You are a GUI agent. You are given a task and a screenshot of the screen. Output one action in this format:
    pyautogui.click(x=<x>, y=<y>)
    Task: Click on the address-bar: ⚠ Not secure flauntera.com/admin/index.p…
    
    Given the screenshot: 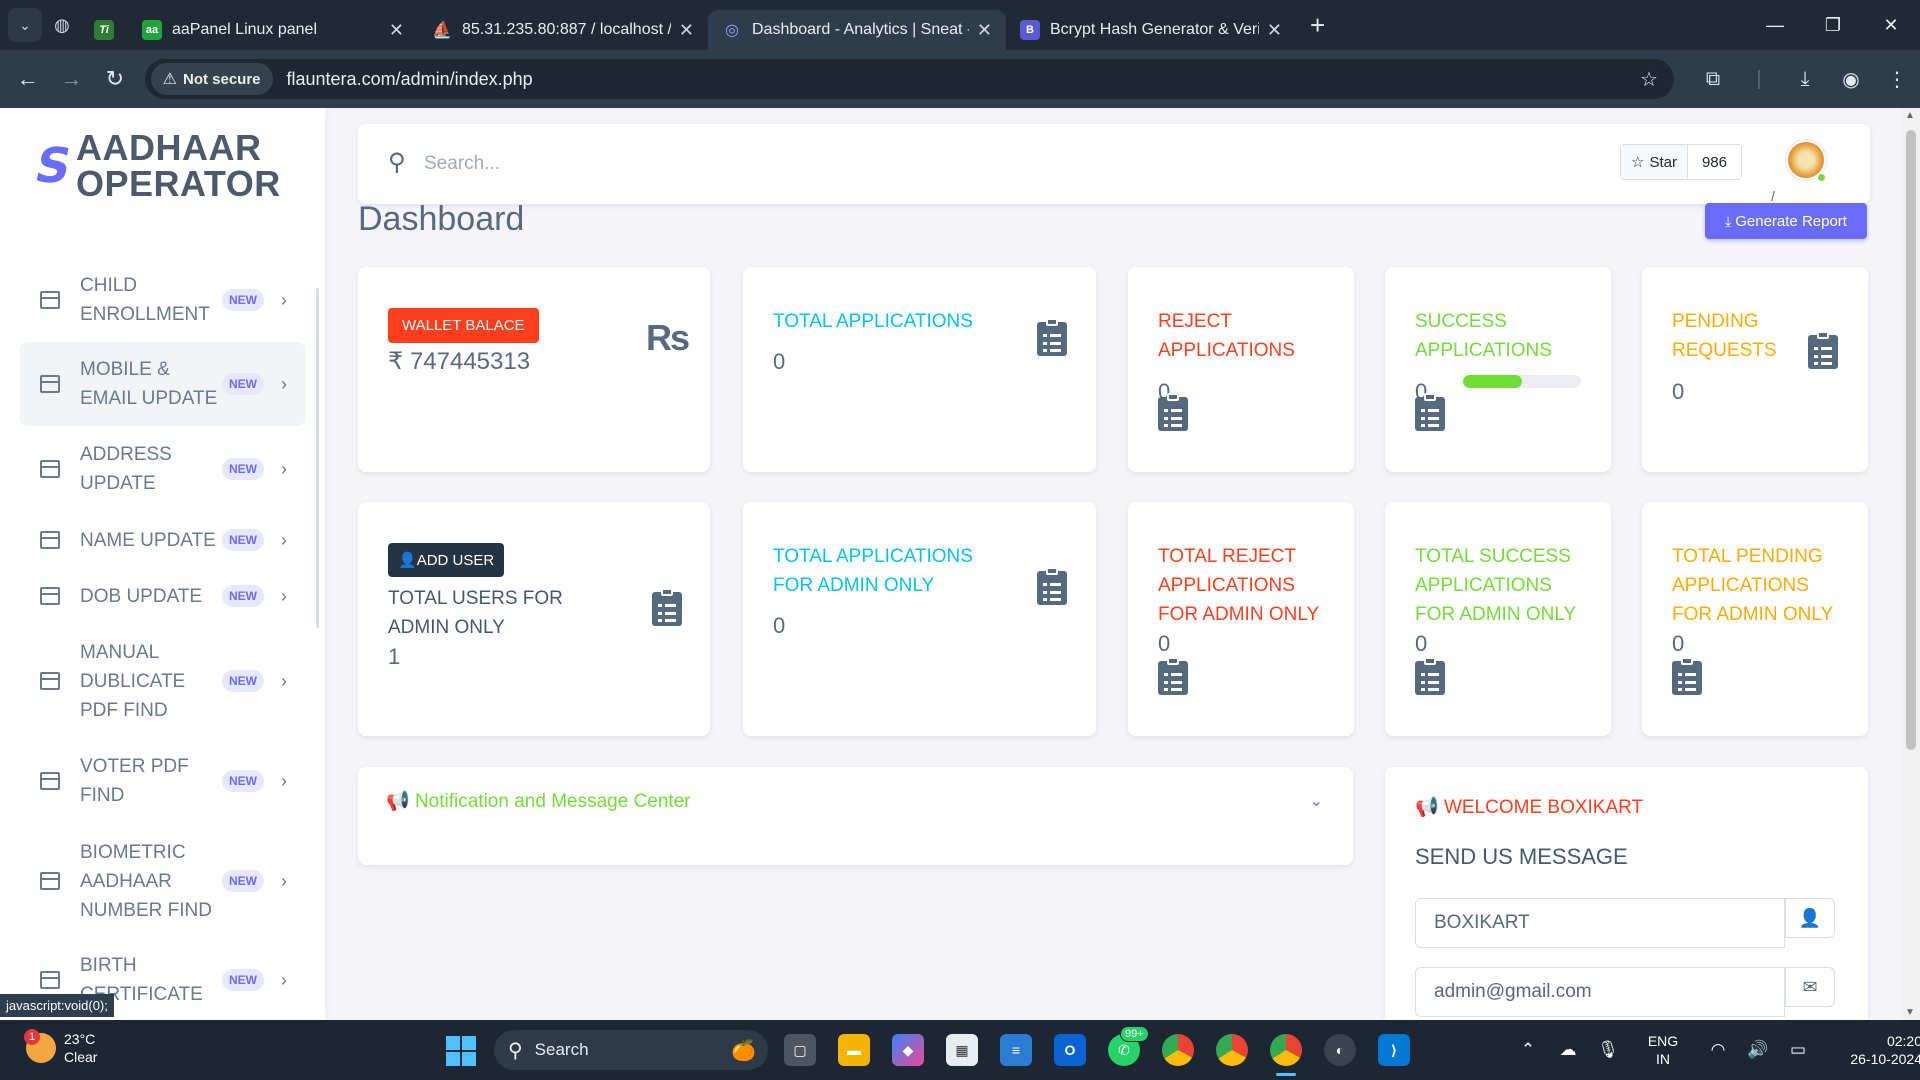 What is the action you would take?
    pyautogui.click(x=909, y=79)
    